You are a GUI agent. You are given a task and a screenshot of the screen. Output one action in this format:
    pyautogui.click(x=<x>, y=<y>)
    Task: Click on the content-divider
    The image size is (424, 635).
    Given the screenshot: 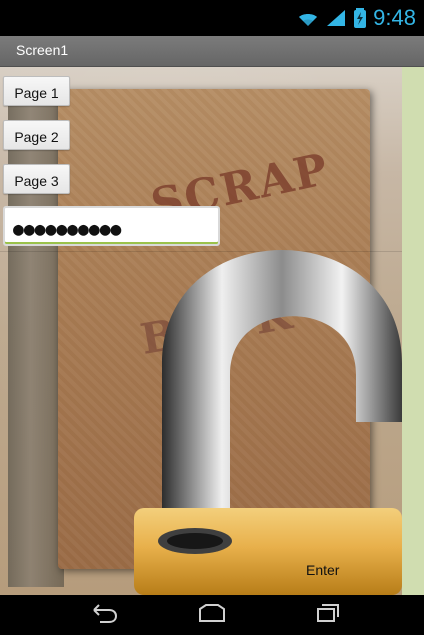 What is the action you would take?
    pyautogui.click(x=201, y=251)
    